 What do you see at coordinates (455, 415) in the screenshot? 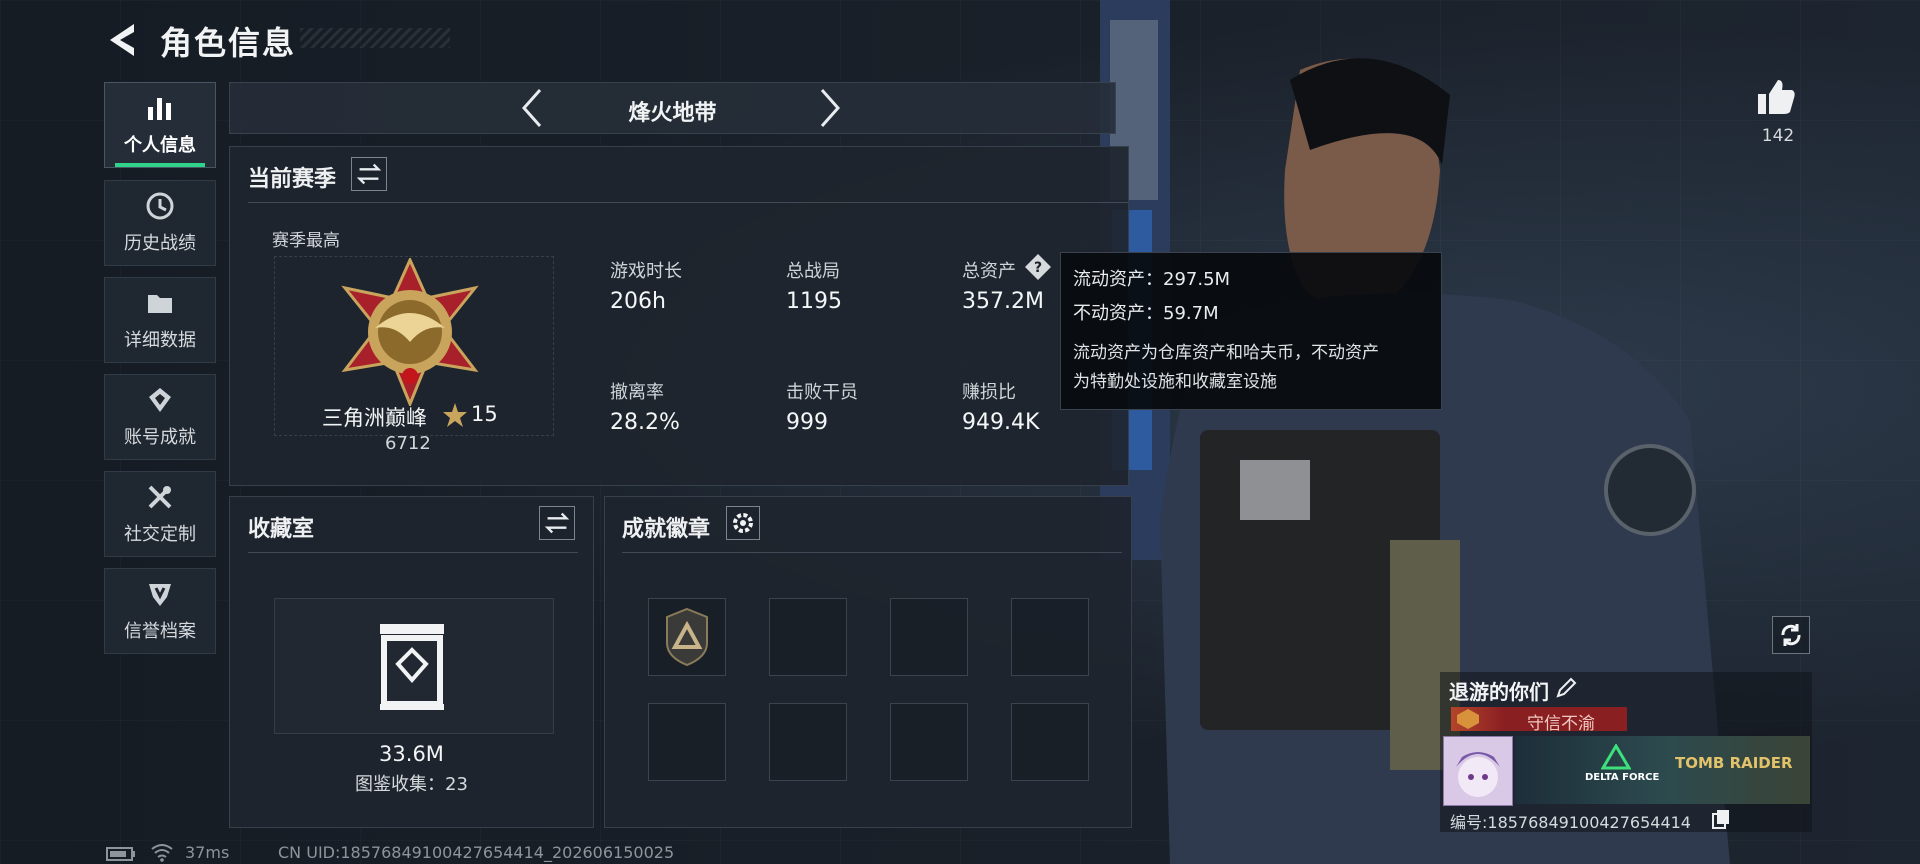
I see `star-icon` at bounding box center [455, 415].